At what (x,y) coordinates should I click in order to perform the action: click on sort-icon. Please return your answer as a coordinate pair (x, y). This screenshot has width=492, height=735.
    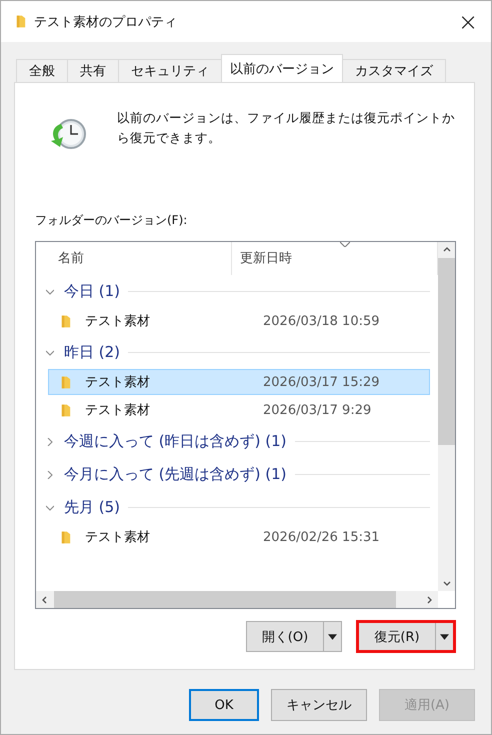
    Looking at the image, I should click on (345, 244).